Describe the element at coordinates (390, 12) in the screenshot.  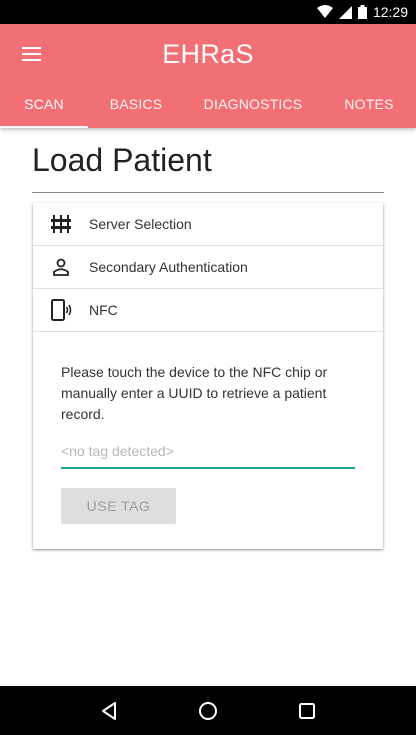
I see `clock: 12:29` at that location.